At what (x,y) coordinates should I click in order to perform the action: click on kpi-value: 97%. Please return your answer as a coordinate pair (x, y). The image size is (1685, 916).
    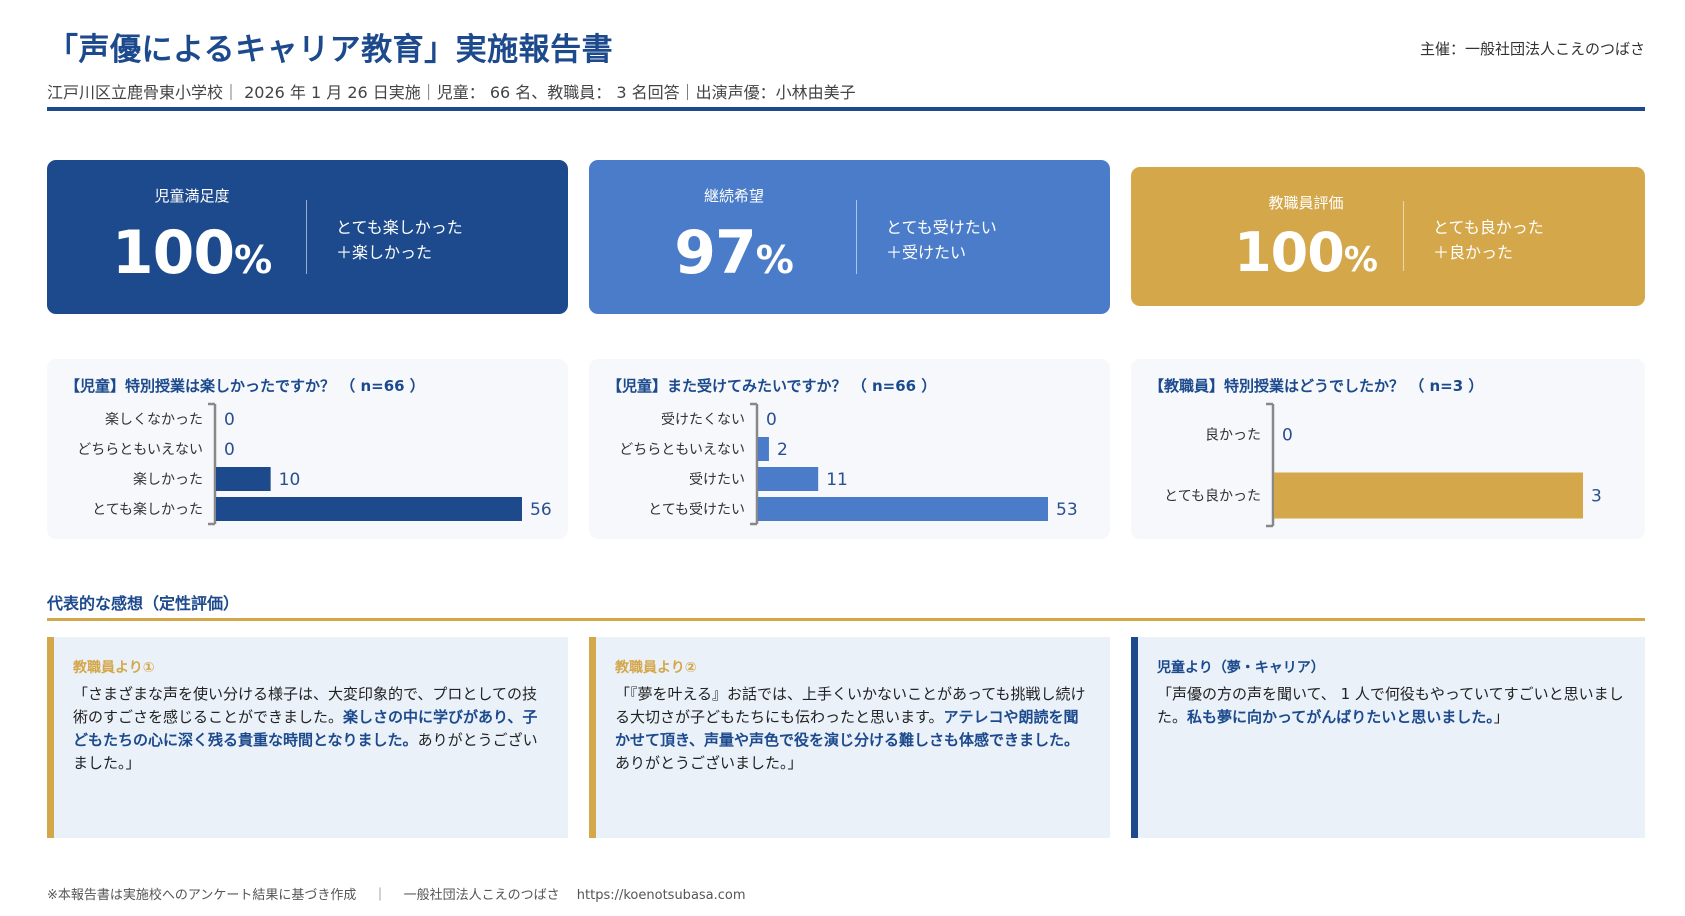
    Looking at the image, I should click on (734, 253).